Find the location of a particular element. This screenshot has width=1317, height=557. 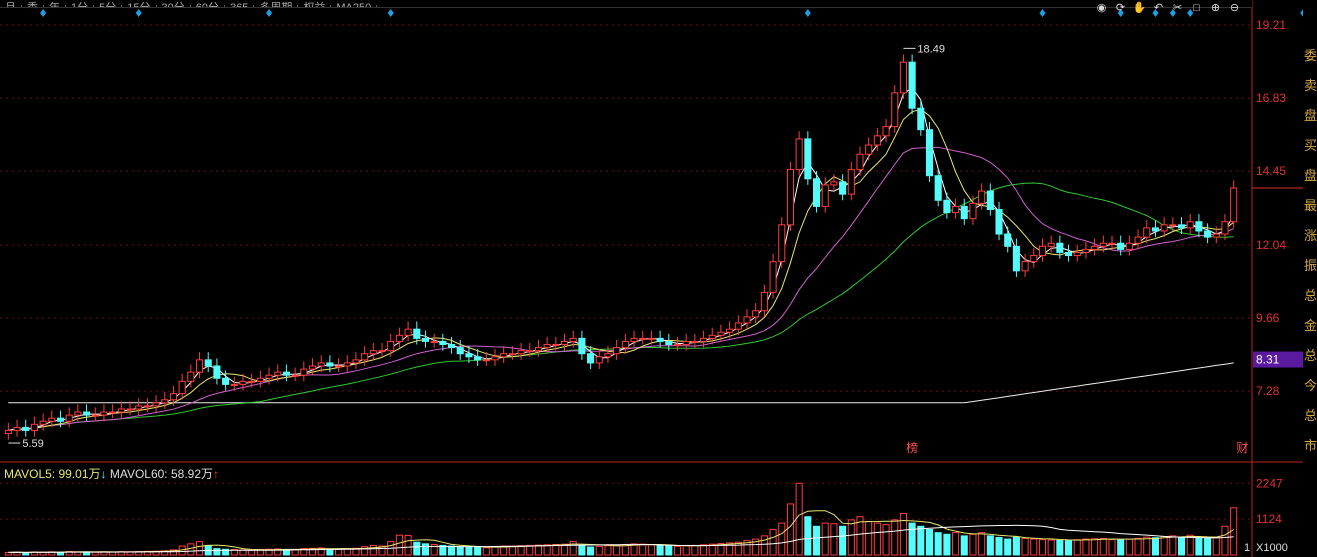

price-tick-label: 7.28 is located at coordinates (1268, 391).